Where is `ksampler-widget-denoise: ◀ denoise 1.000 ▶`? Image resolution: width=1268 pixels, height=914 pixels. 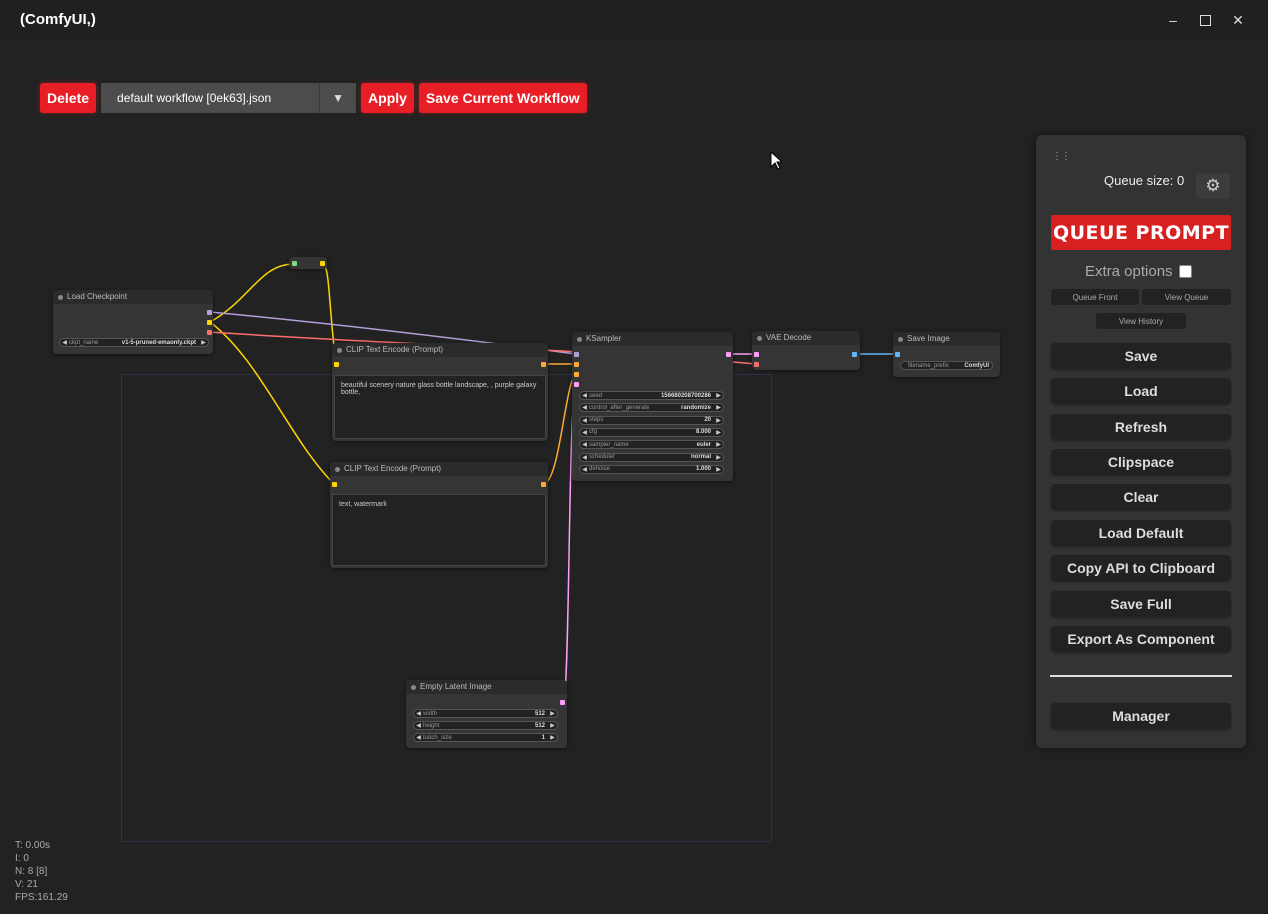
ksampler-widget-denoise: ◀ denoise 1.000 ▶ is located at coordinates (651, 469).